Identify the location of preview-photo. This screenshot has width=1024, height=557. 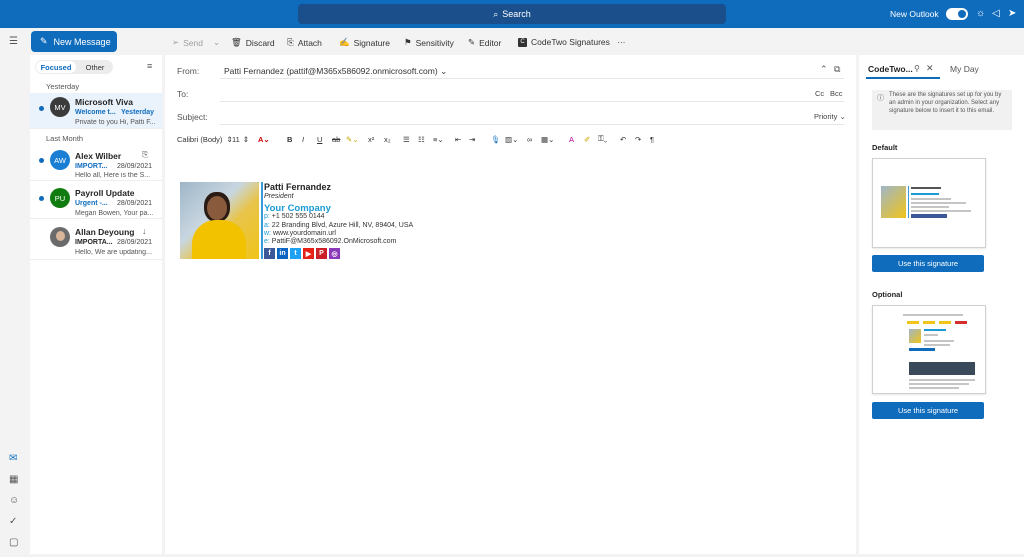
(893, 202).